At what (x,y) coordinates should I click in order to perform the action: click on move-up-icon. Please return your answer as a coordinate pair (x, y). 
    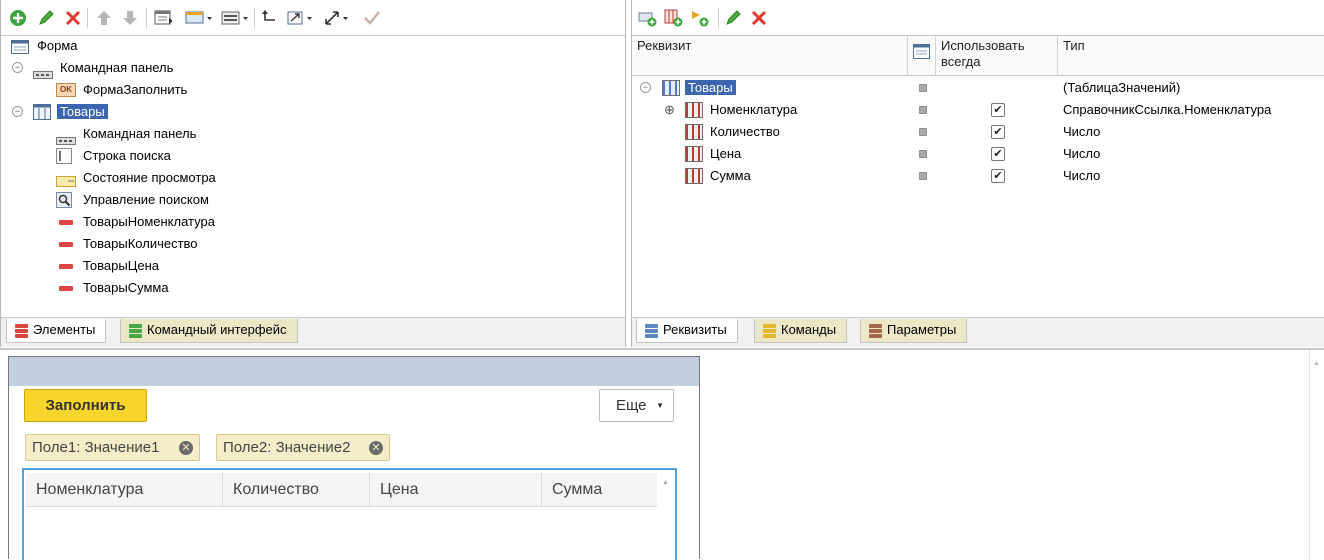
    Looking at the image, I should click on (104, 18).